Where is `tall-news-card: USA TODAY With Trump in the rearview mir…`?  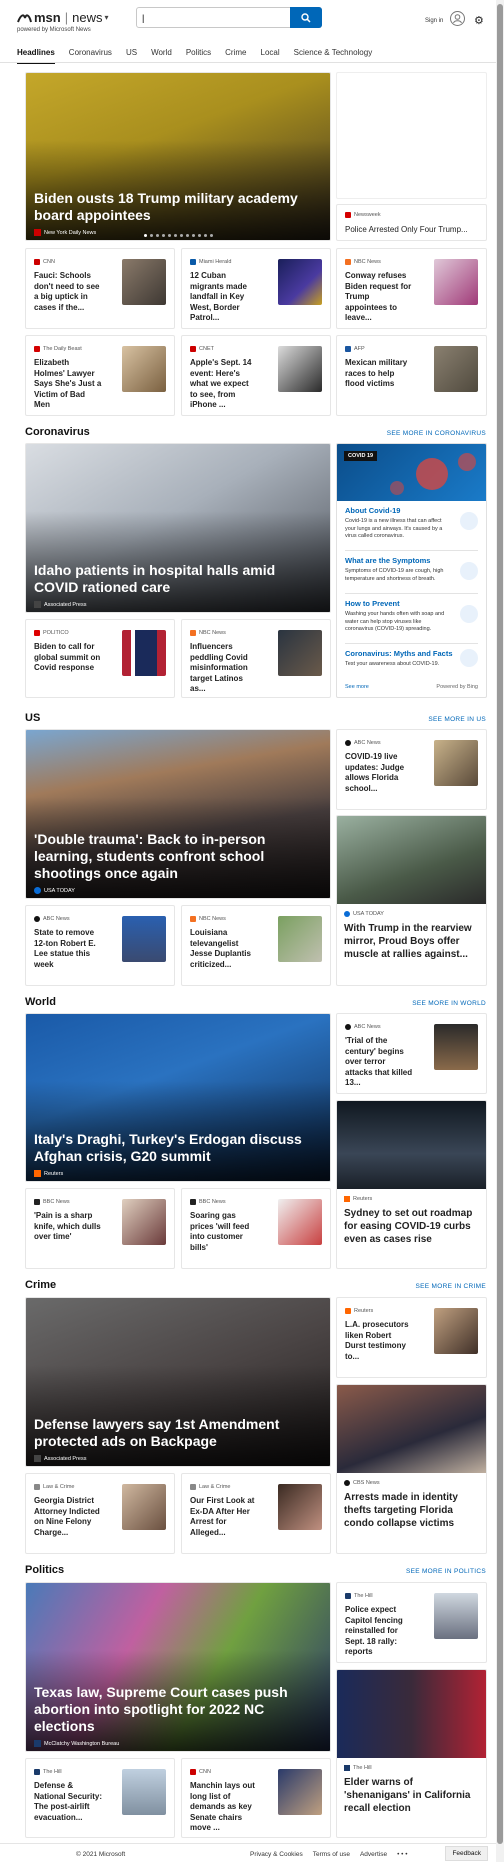 tall-news-card: USA TODAY With Trump in the rearview mir… is located at coordinates (411, 900).